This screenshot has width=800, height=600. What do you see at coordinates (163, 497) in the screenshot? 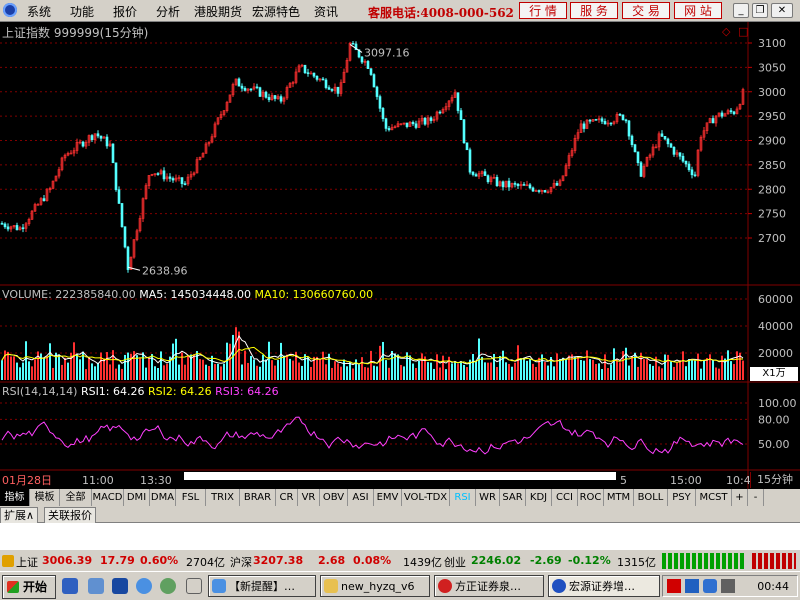
I see `indicator-tab-dma: DMA` at bounding box center [163, 497].